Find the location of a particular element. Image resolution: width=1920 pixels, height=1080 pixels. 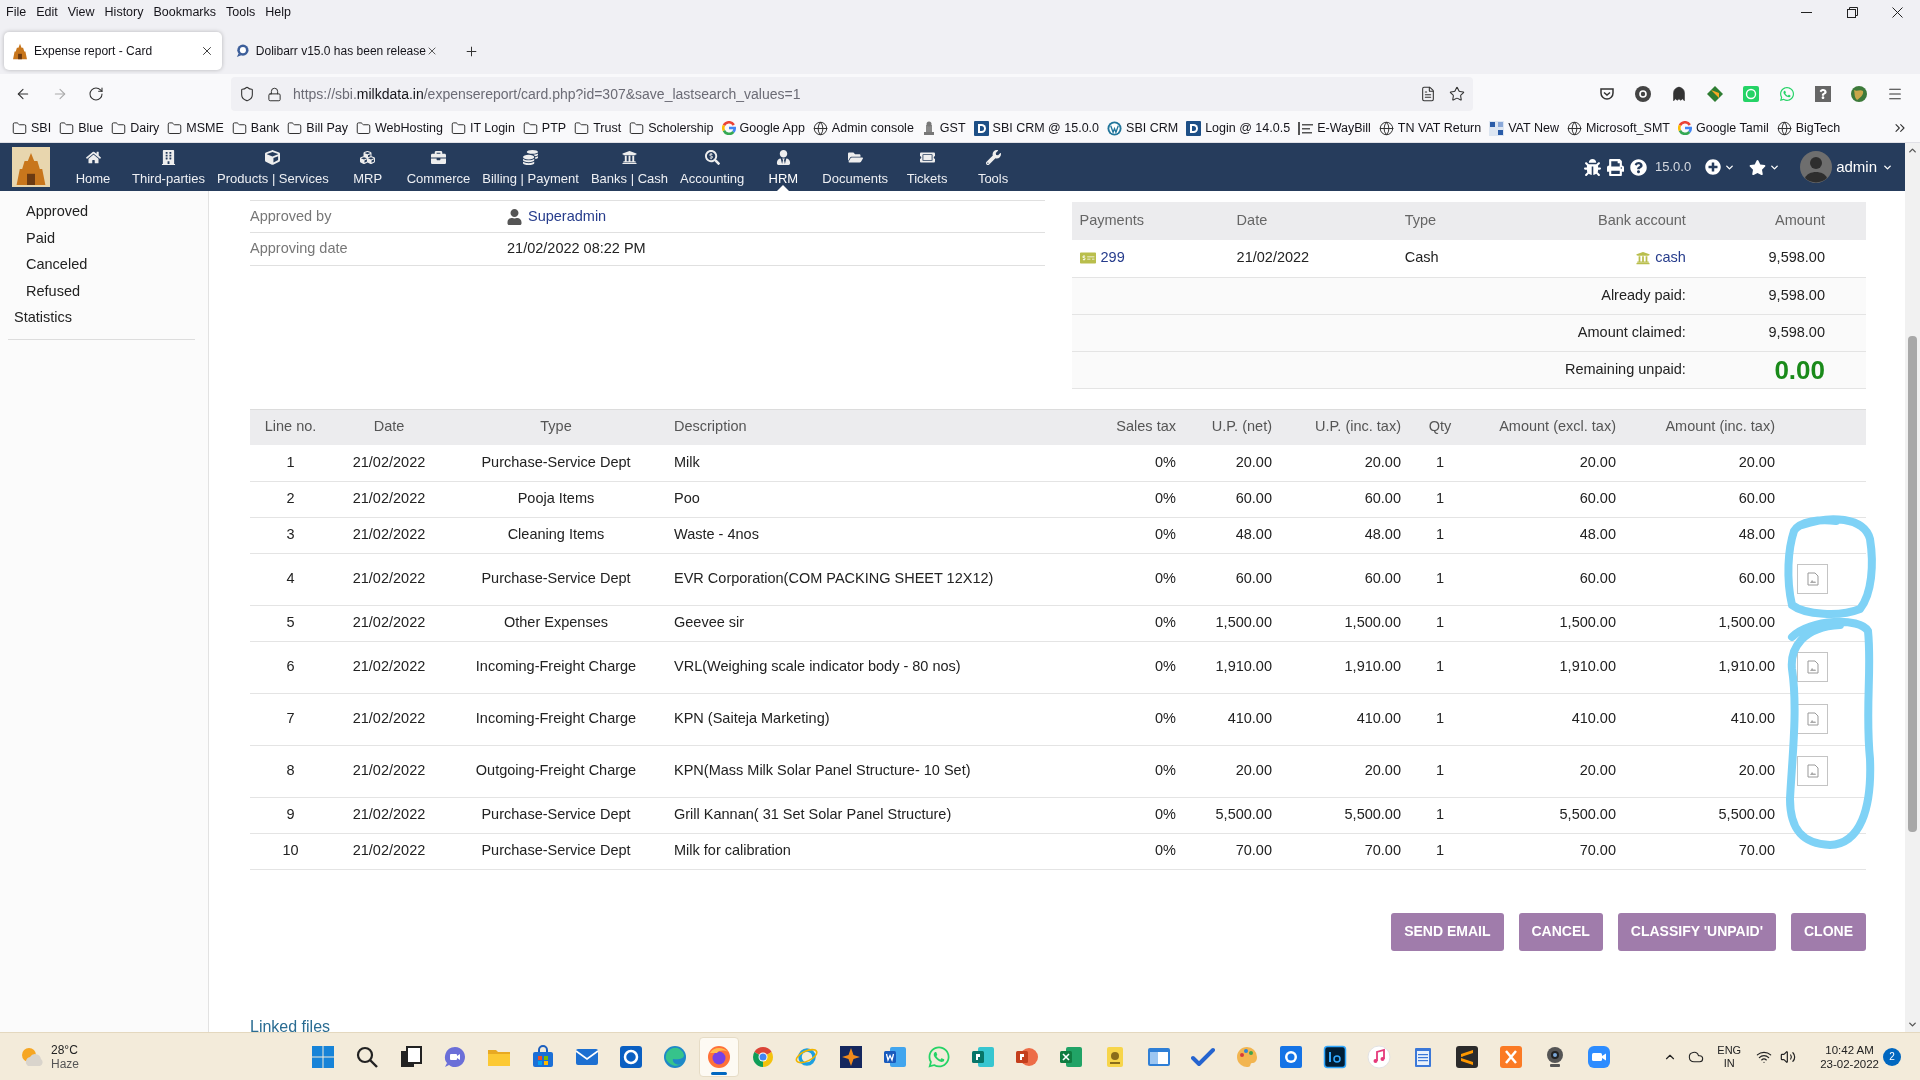

bug-icon is located at coordinates (1592, 167).